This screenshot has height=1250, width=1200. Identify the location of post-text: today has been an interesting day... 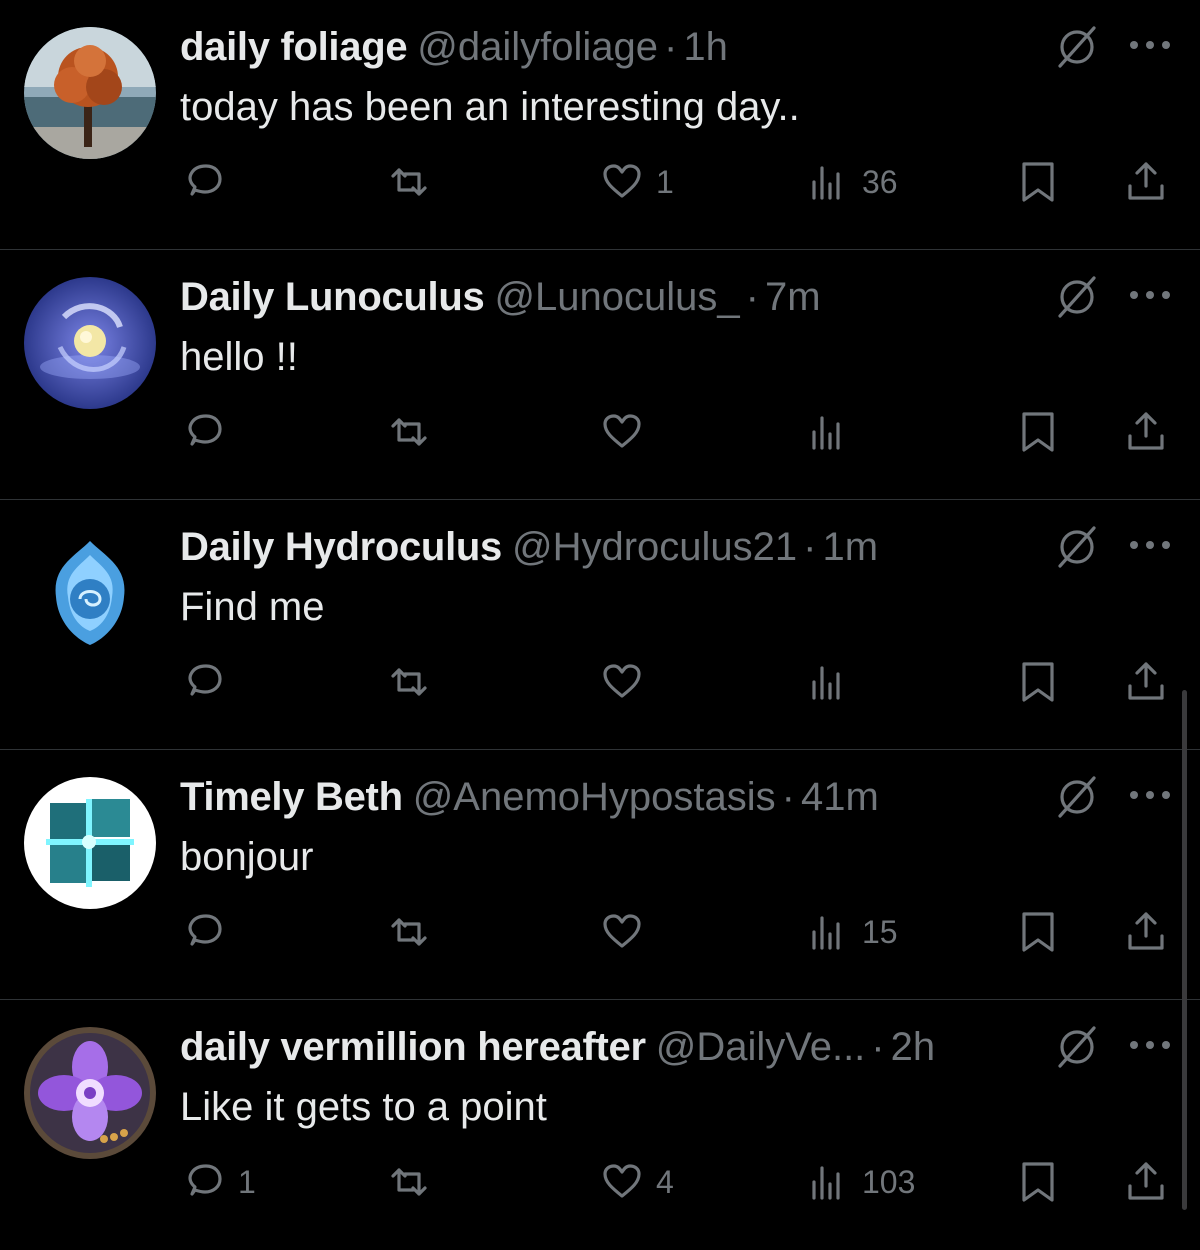
(490, 107).